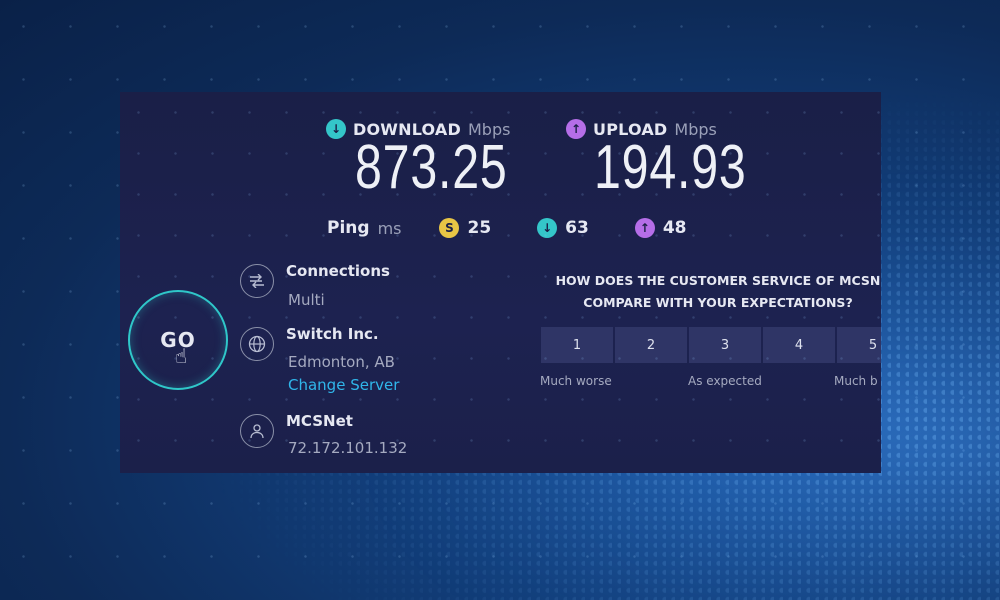 The image size is (1000, 600). Describe the element at coordinates (332, 334) in the screenshot. I see `server-title: Switch Inc.` at that location.